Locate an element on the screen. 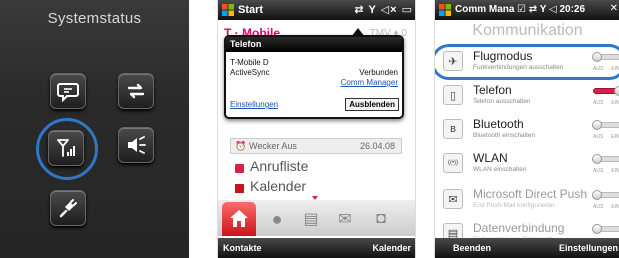 The width and height of the screenshot is (619, 258). comm-item-3: ((•)) WLAN WLAN einschalten AUS EIN is located at coordinates (527, 165).